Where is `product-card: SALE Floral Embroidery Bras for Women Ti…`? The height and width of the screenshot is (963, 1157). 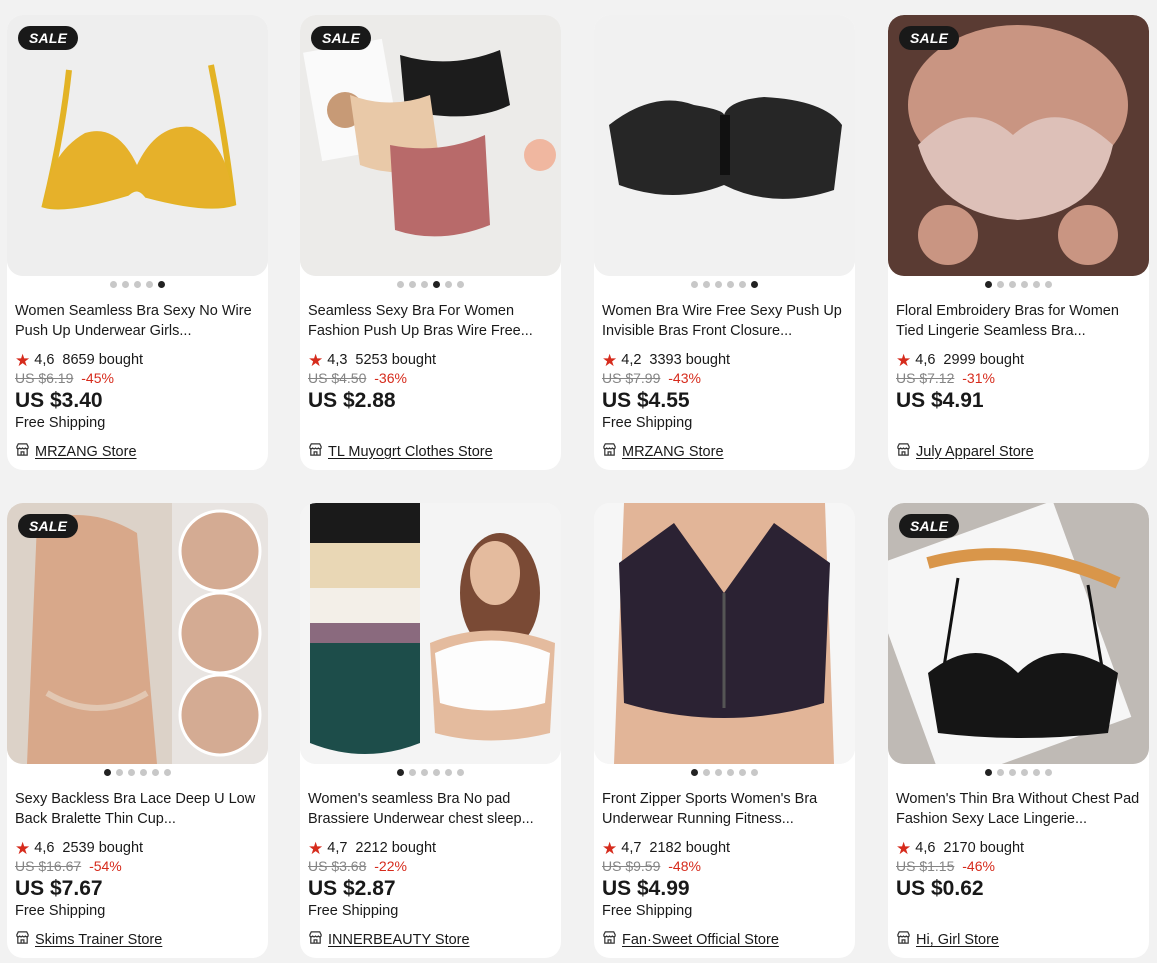 product-card: SALE Floral Embroidery Bras for Women Ti… is located at coordinates (1018, 242).